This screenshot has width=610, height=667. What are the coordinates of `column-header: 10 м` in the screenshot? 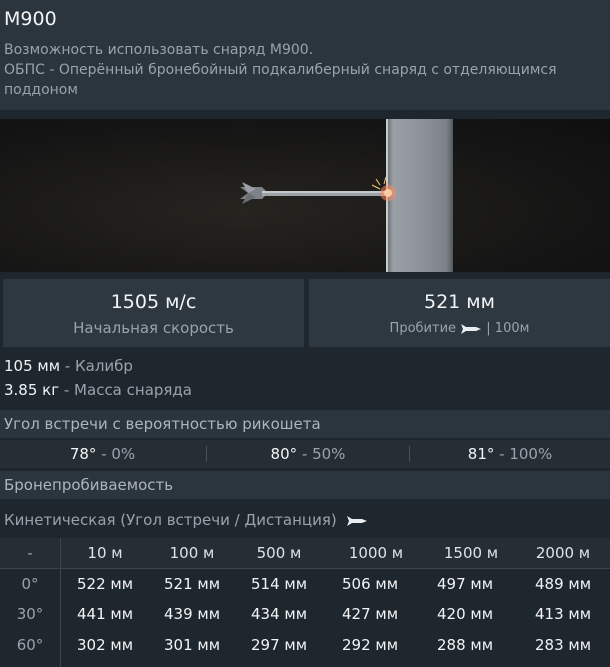 It's located at (105, 553).